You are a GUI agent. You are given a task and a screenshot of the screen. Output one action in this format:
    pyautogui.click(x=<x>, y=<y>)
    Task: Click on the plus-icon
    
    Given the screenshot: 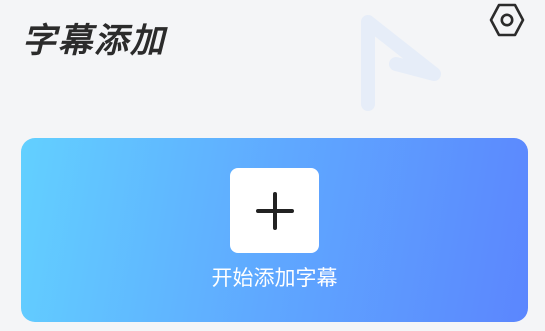 What is the action you would take?
    pyautogui.click(x=274, y=210)
    